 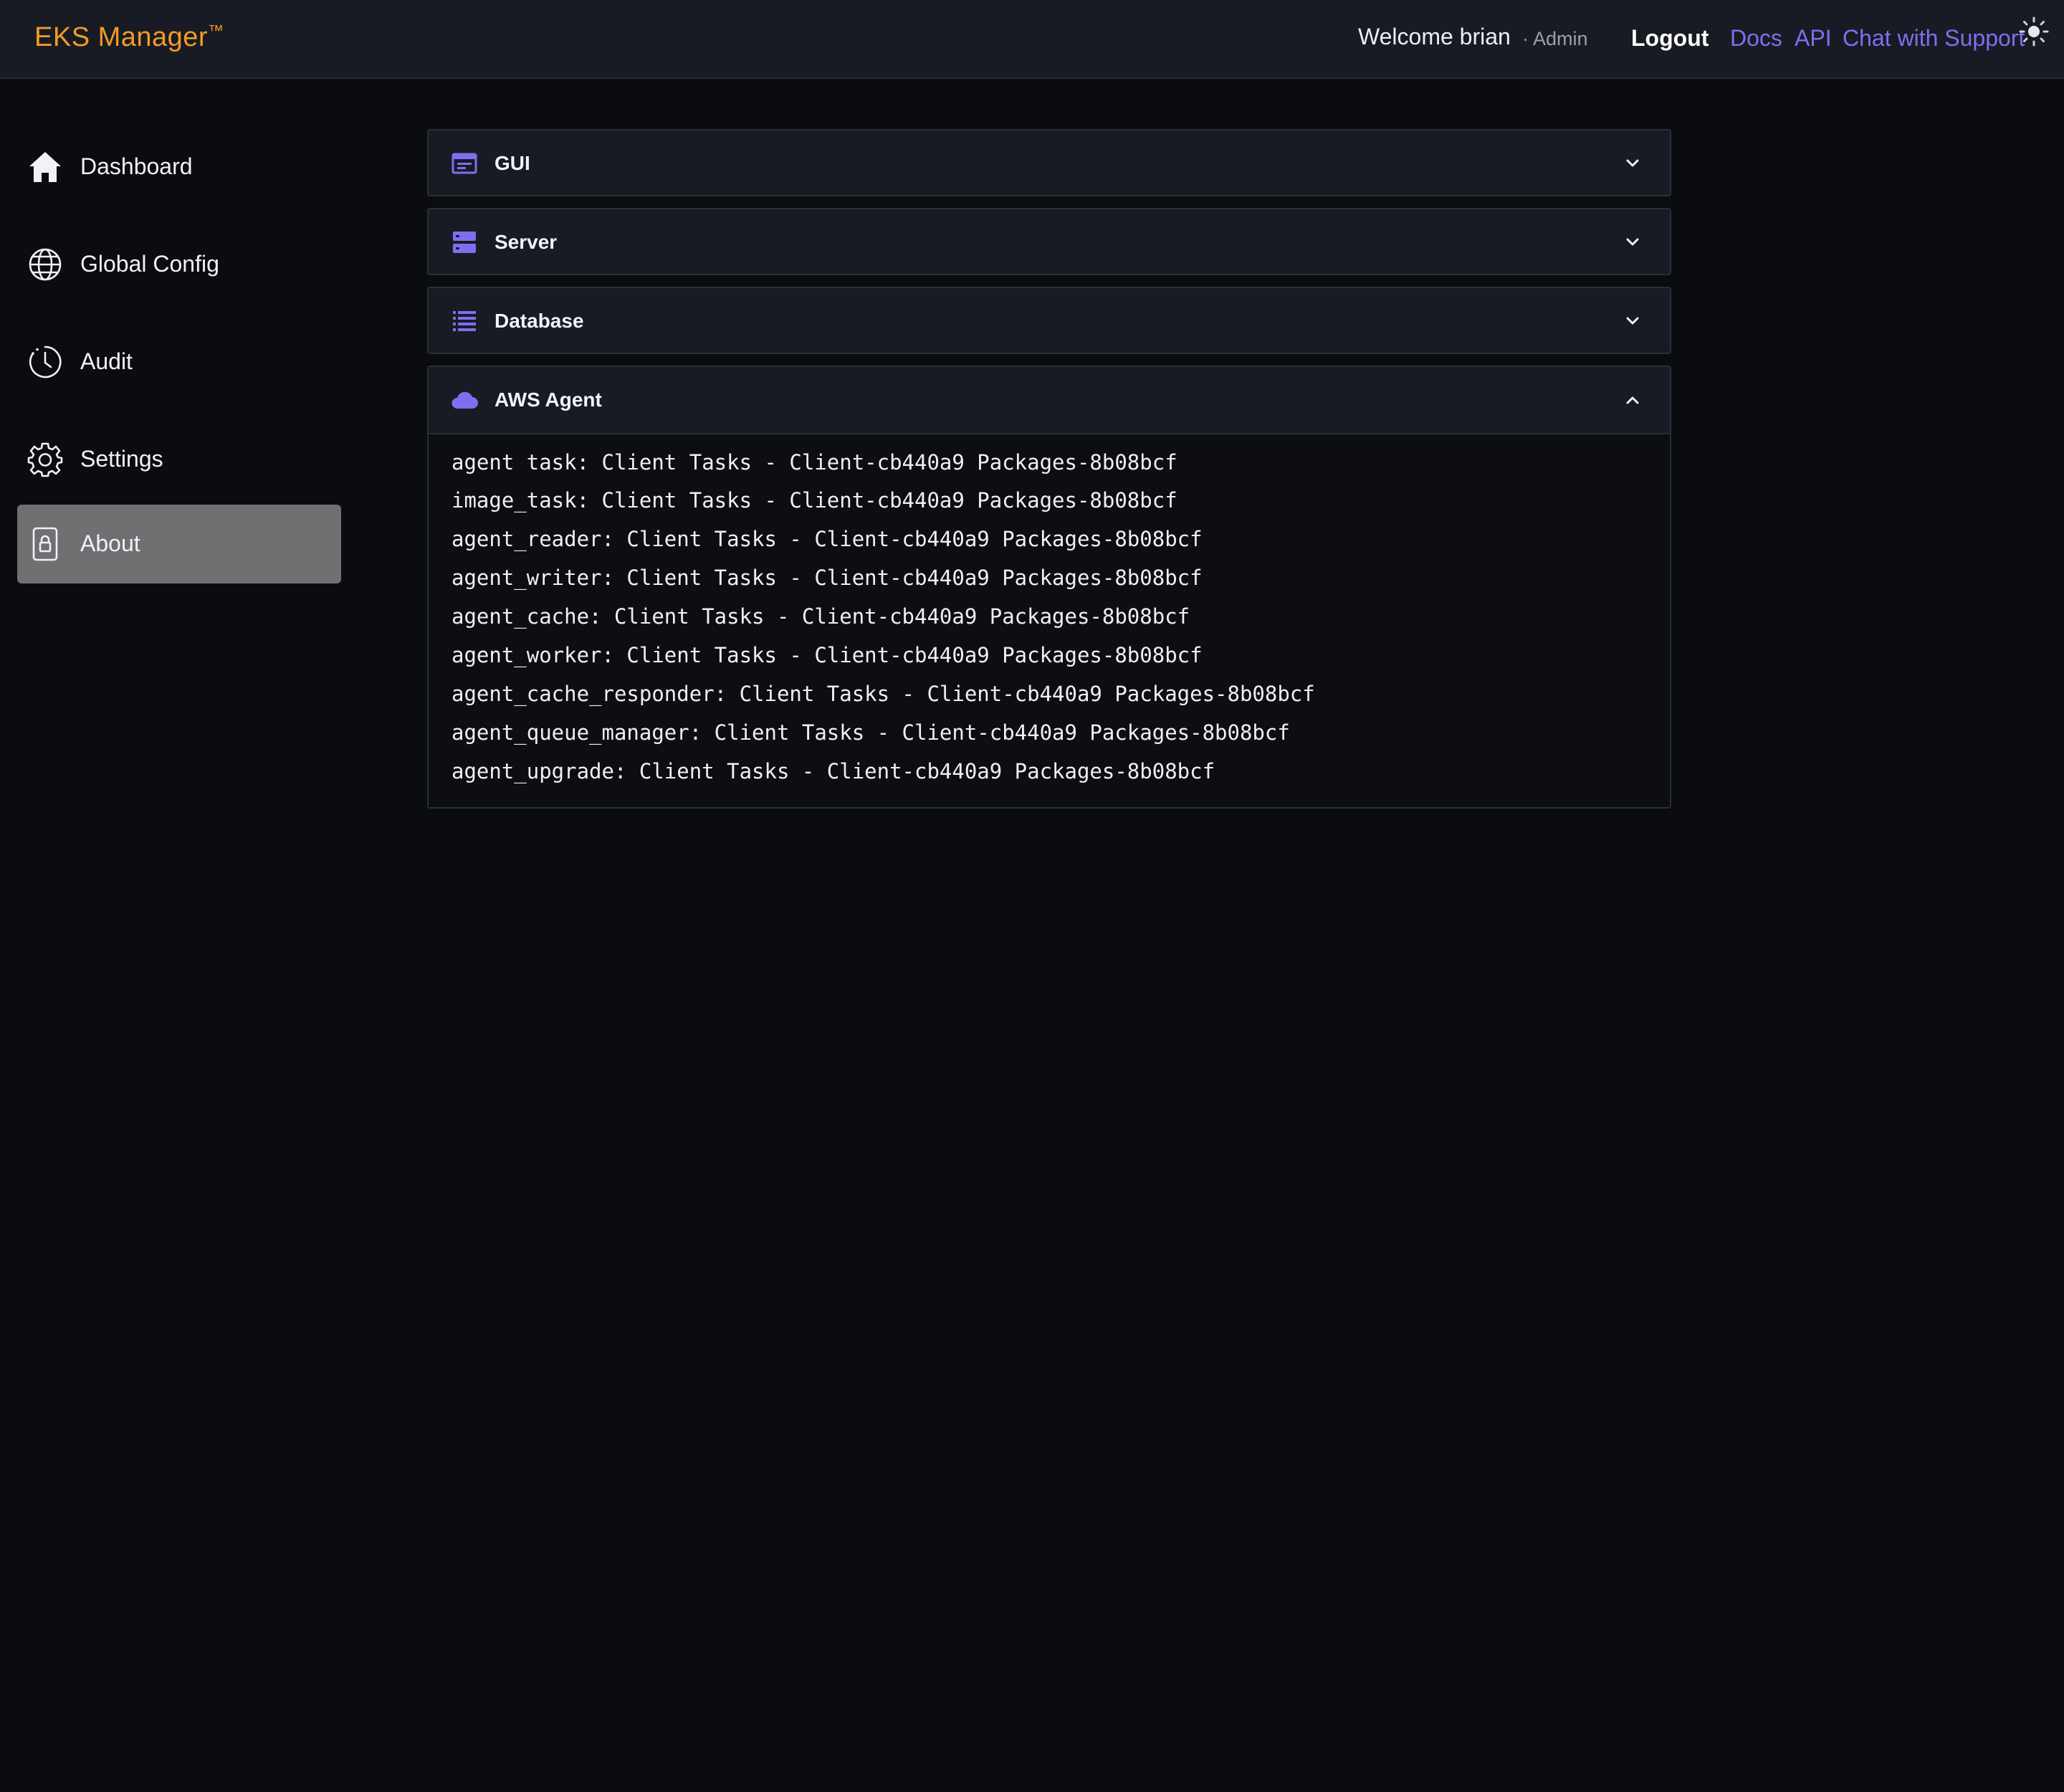 I want to click on panel-gui-header: GUI, so click(x=1049, y=163).